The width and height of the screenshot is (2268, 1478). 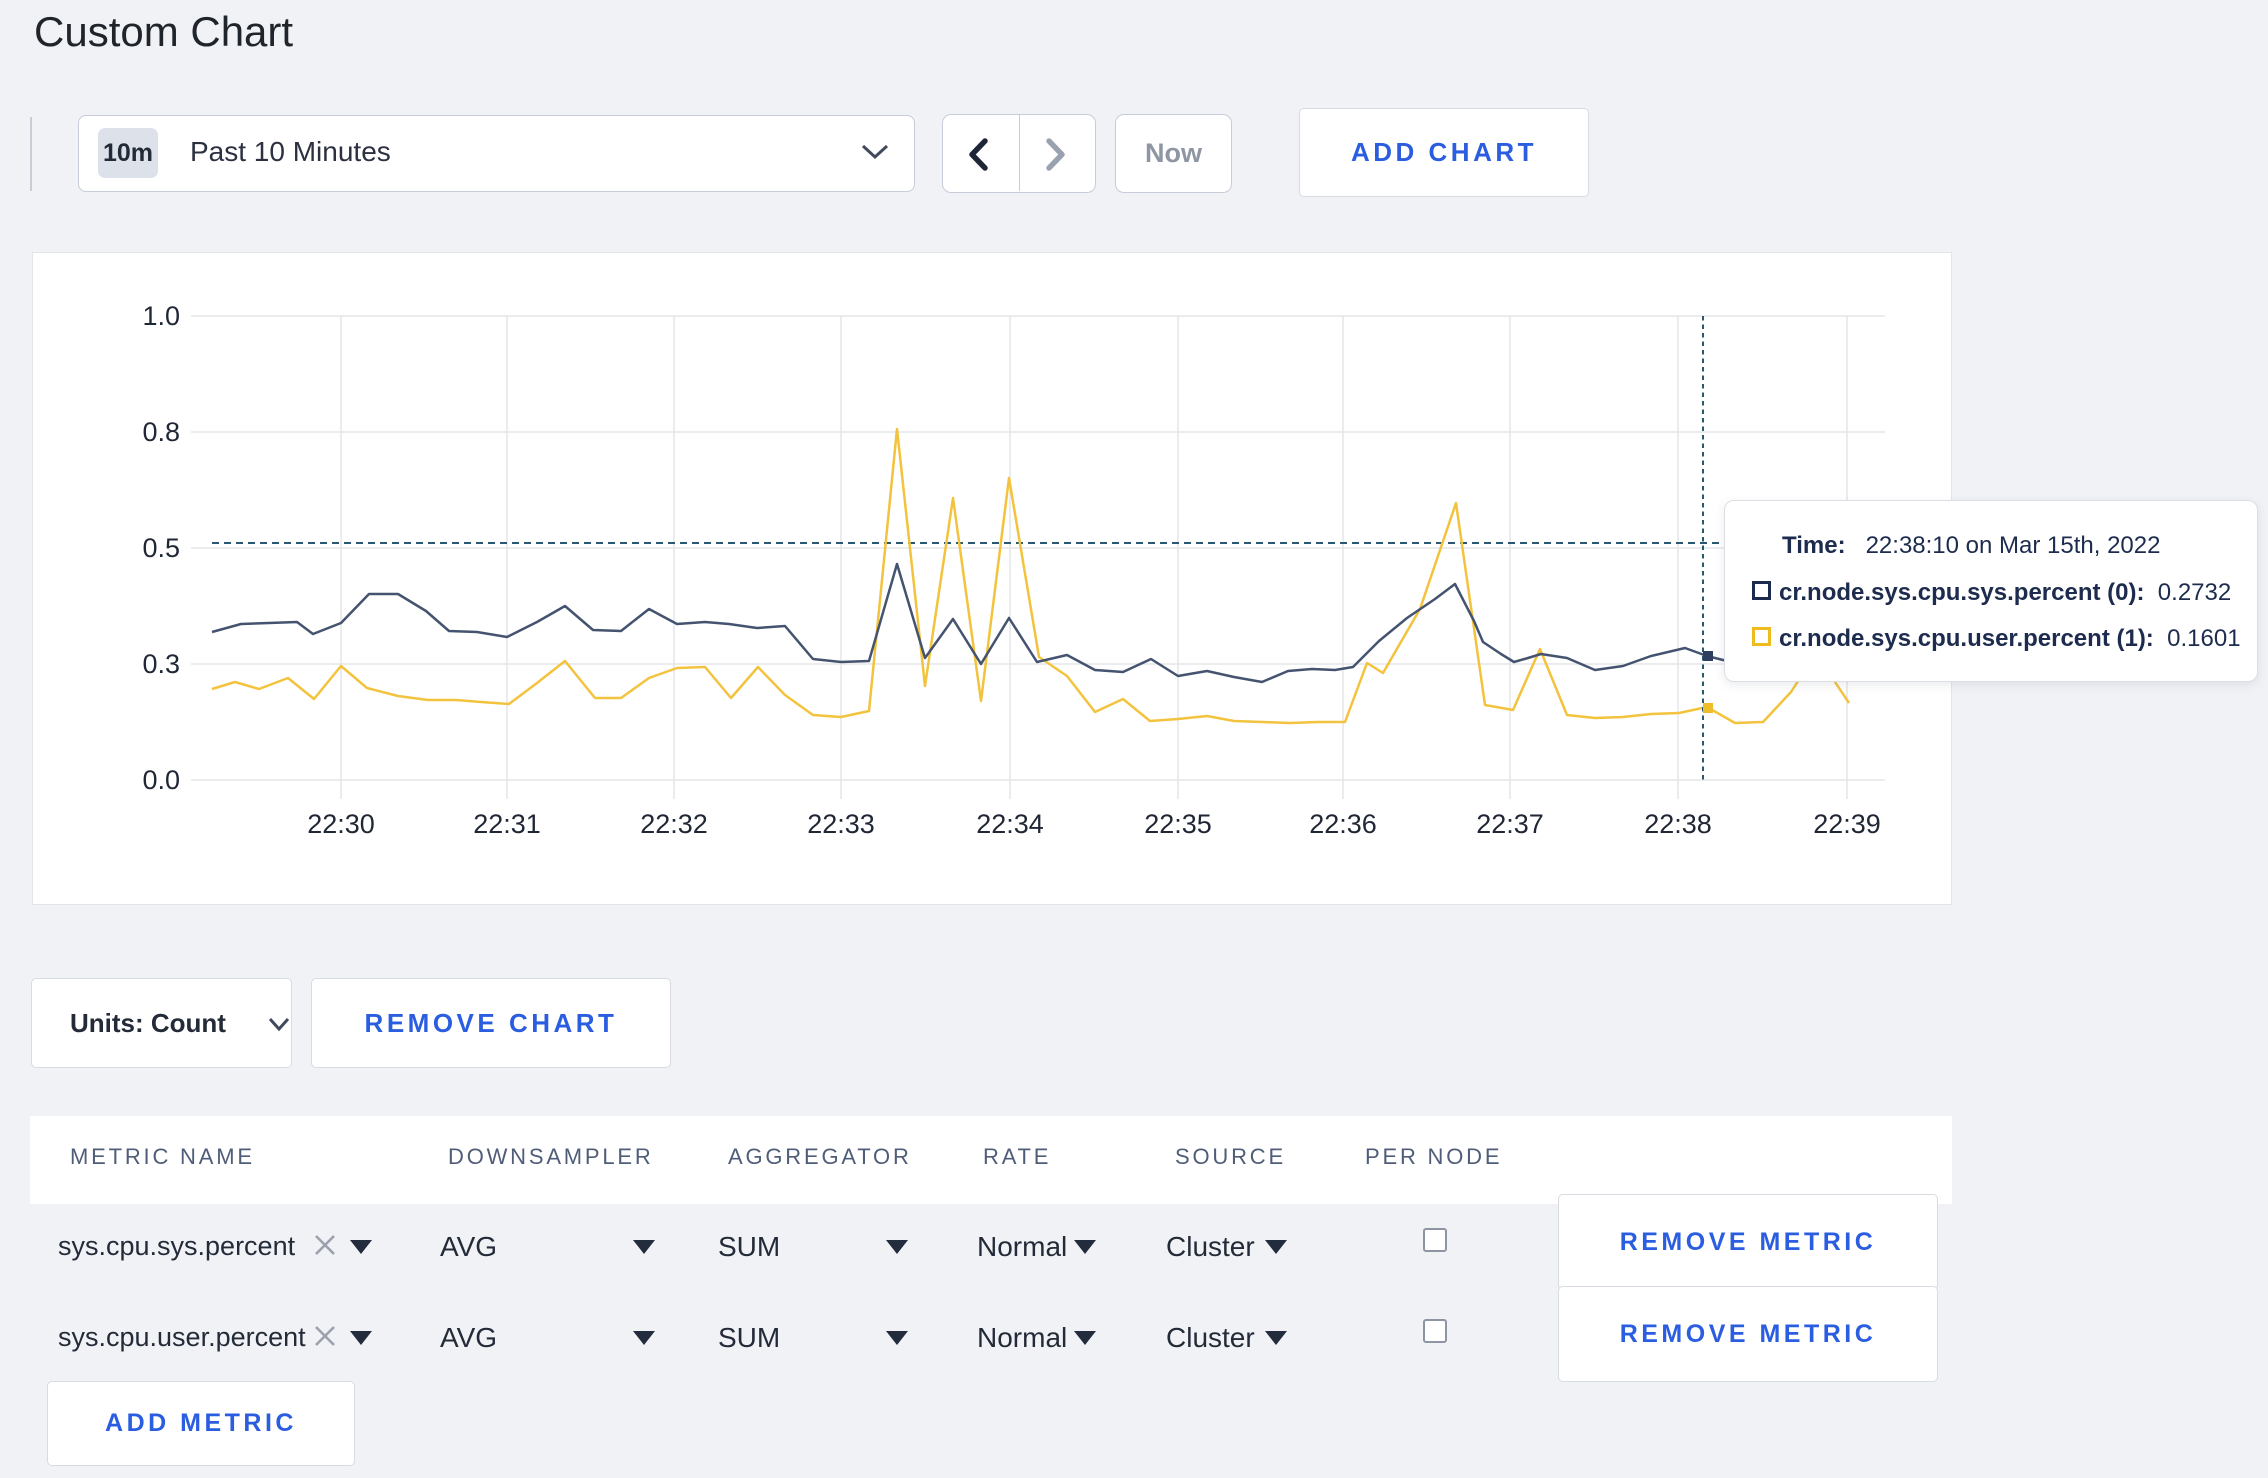 I want to click on svg-text: 22:39, so click(x=1847, y=824).